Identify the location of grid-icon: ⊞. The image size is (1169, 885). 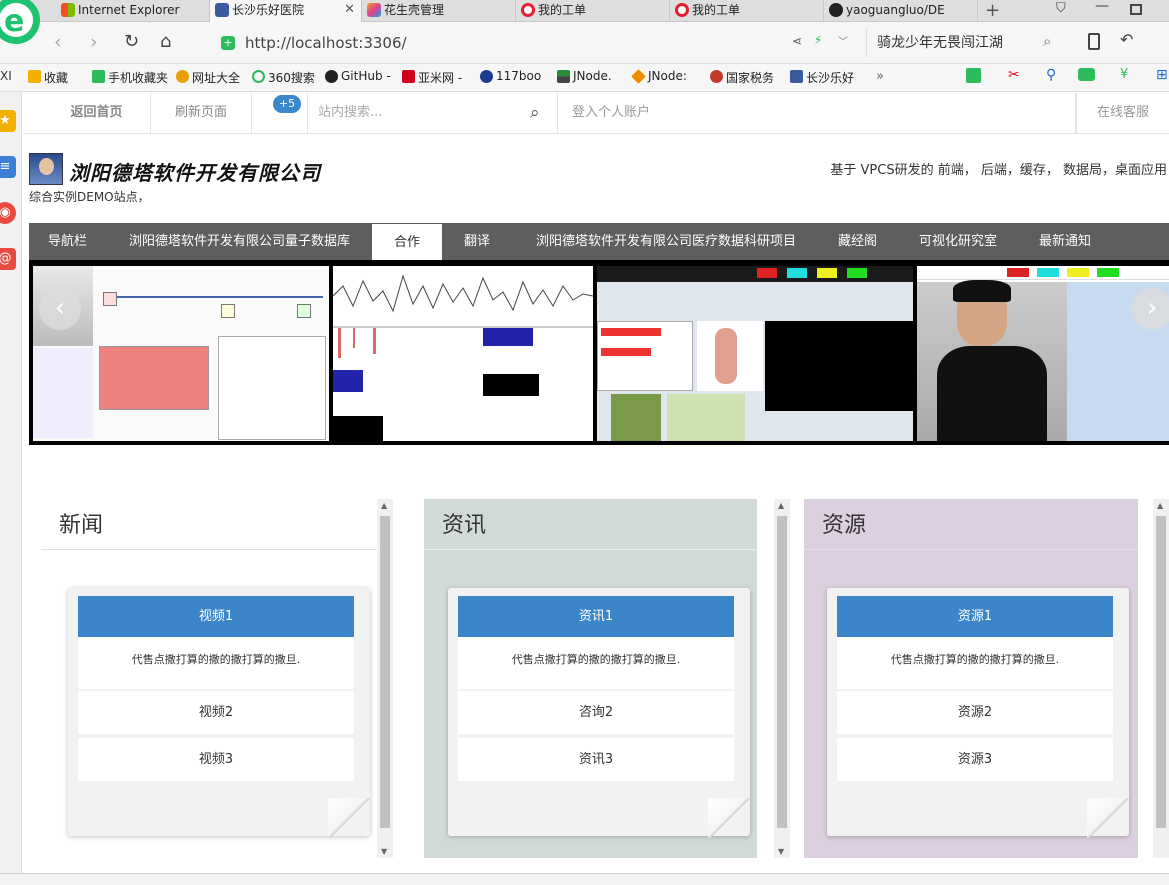
(1162, 75).